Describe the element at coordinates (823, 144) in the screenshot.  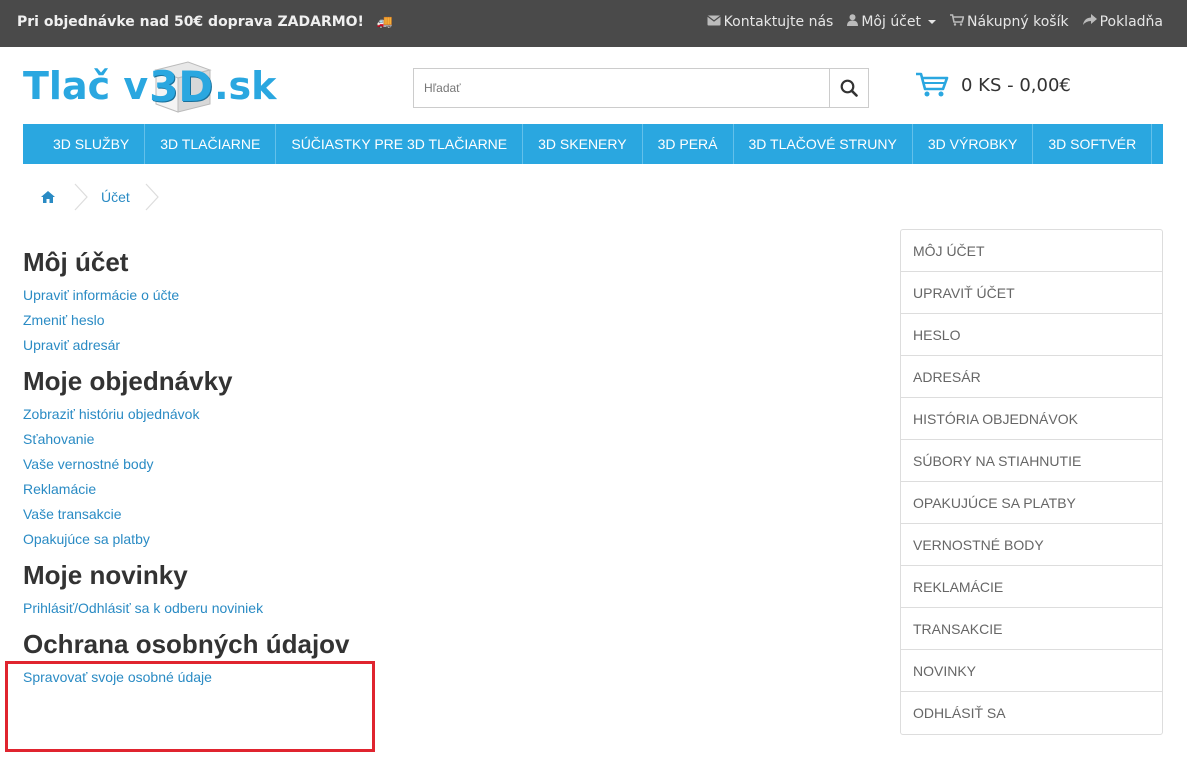
I see `nav-item-3d-tlacove-struny: 3D TLAČOVÉ STRUNY` at that location.